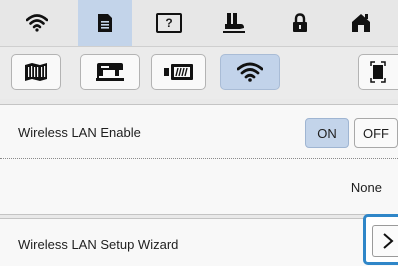 The height and width of the screenshot is (266, 398). I want to click on tab-document, so click(105, 23).